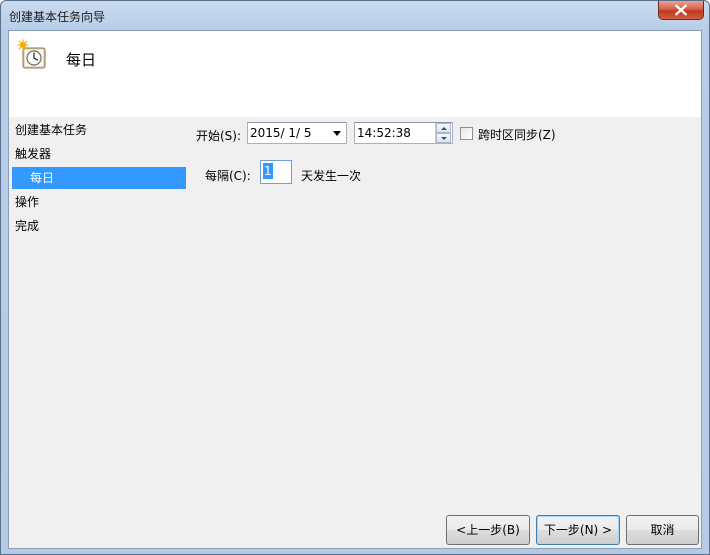  What do you see at coordinates (488, 530) in the screenshot?
I see `back-button: <上一步(B)` at bounding box center [488, 530].